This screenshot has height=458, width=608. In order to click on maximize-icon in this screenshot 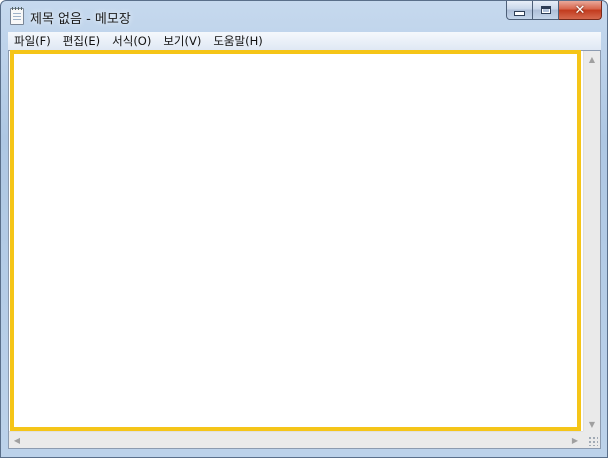, I will do `click(545, 10)`.